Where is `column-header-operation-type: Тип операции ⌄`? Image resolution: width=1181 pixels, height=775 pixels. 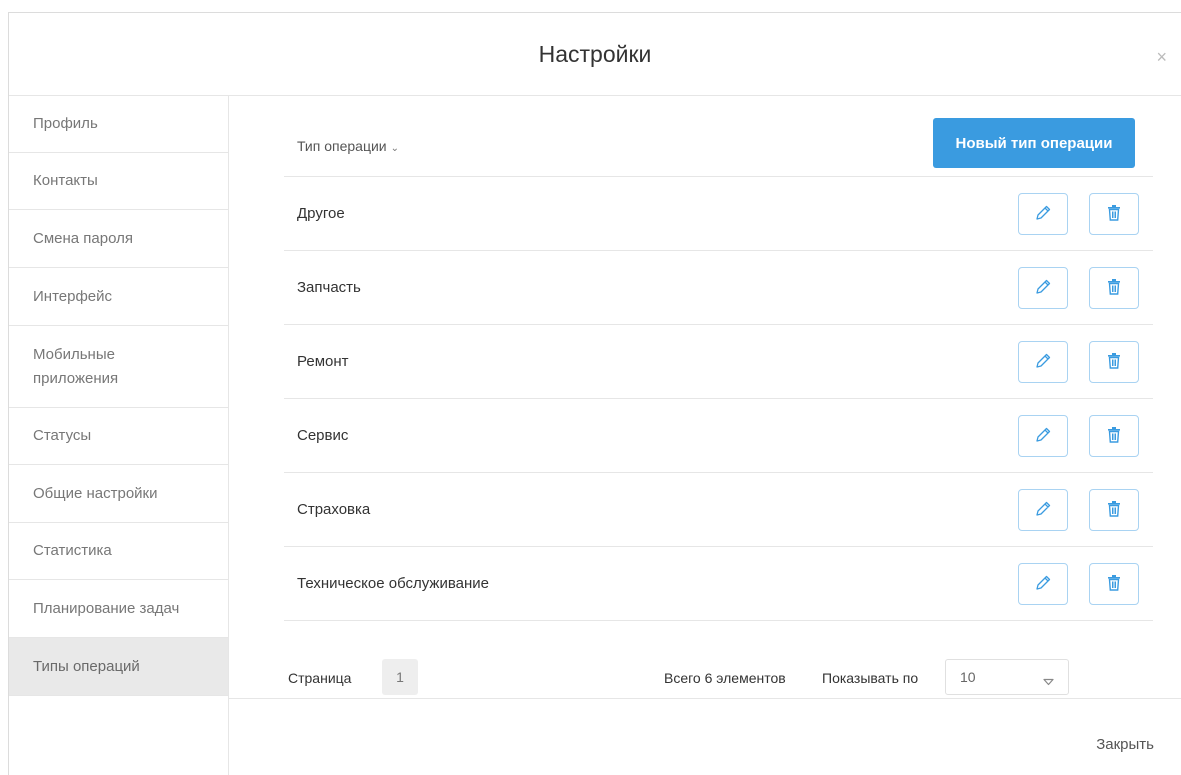
column-header-operation-type: Тип операции ⌄ is located at coordinates (348, 146).